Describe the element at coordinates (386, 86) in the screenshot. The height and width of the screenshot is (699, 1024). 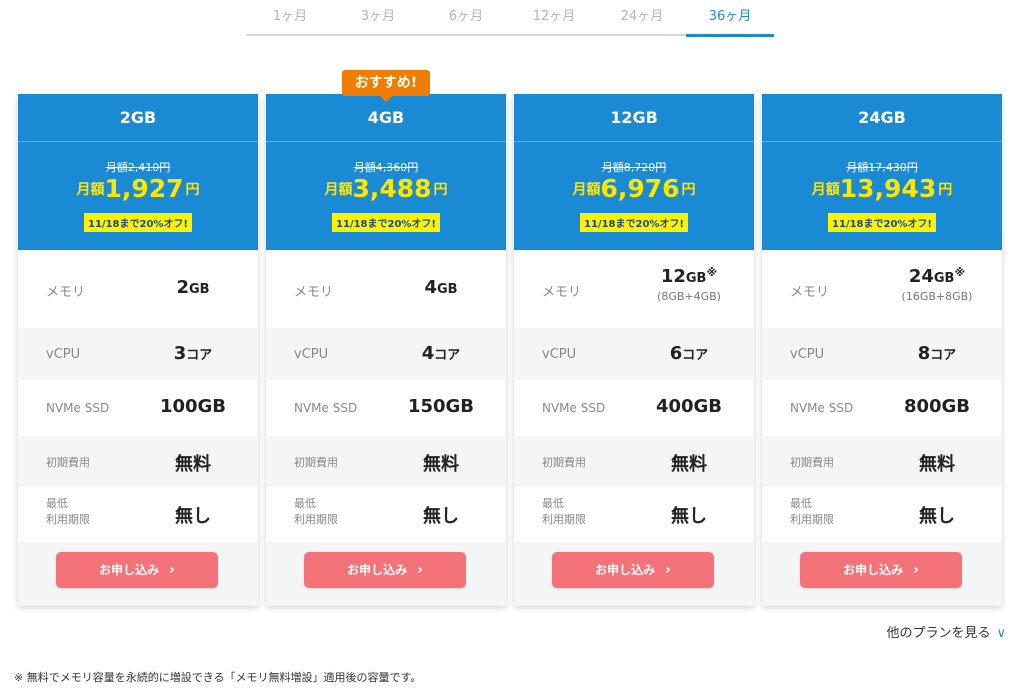
I see `recommended-badge: おすすめ!` at that location.